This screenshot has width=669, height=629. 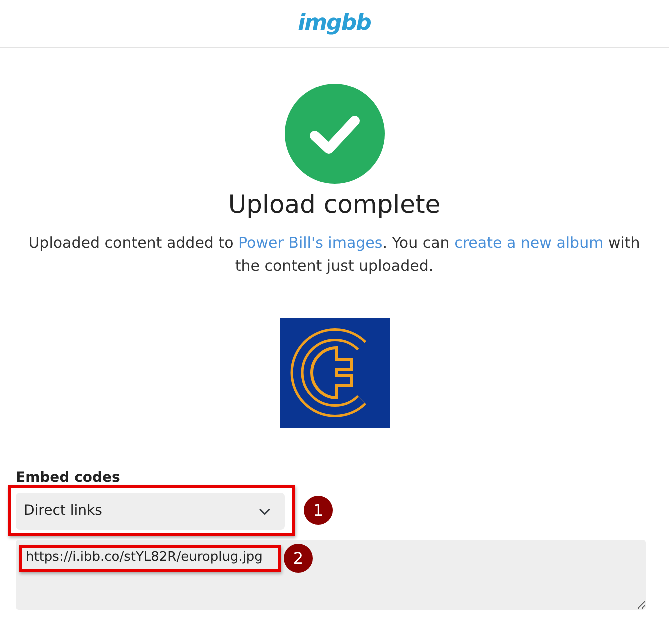 What do you see at coordinates (335, 255) in the screenshot?
I see `upload-message: Uploaded content added to Power Bill's images. You can create a new album with the content just uploaded.` at bounding box center [335, 255].